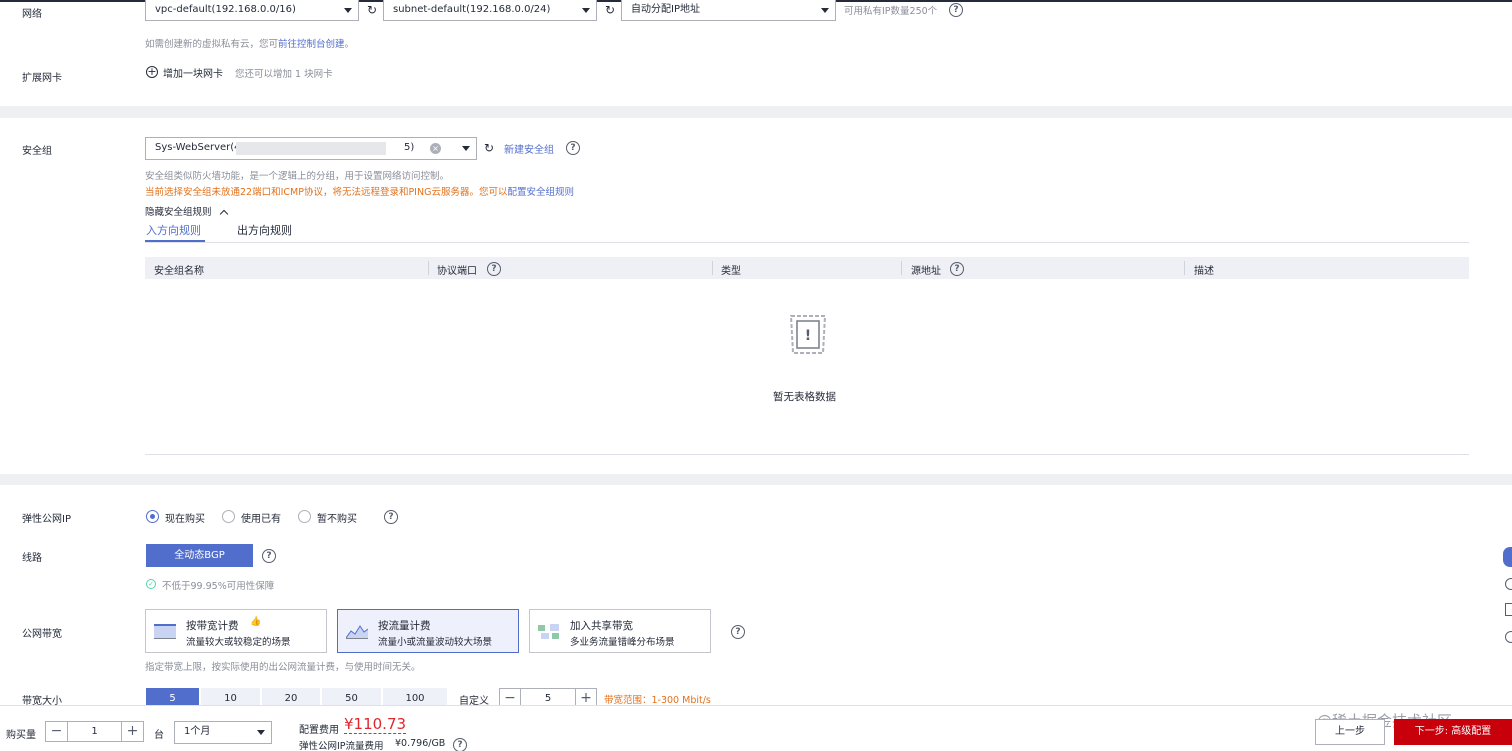 The height and width of the screenshot is (751, 1512). I want to click on traffic-fee-label: 弹性公网IP流量费用, so click(341, 746).